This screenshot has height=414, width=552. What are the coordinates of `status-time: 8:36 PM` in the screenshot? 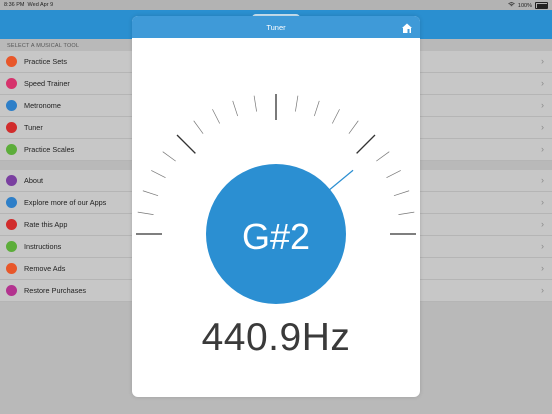 It's located at (14, 5).